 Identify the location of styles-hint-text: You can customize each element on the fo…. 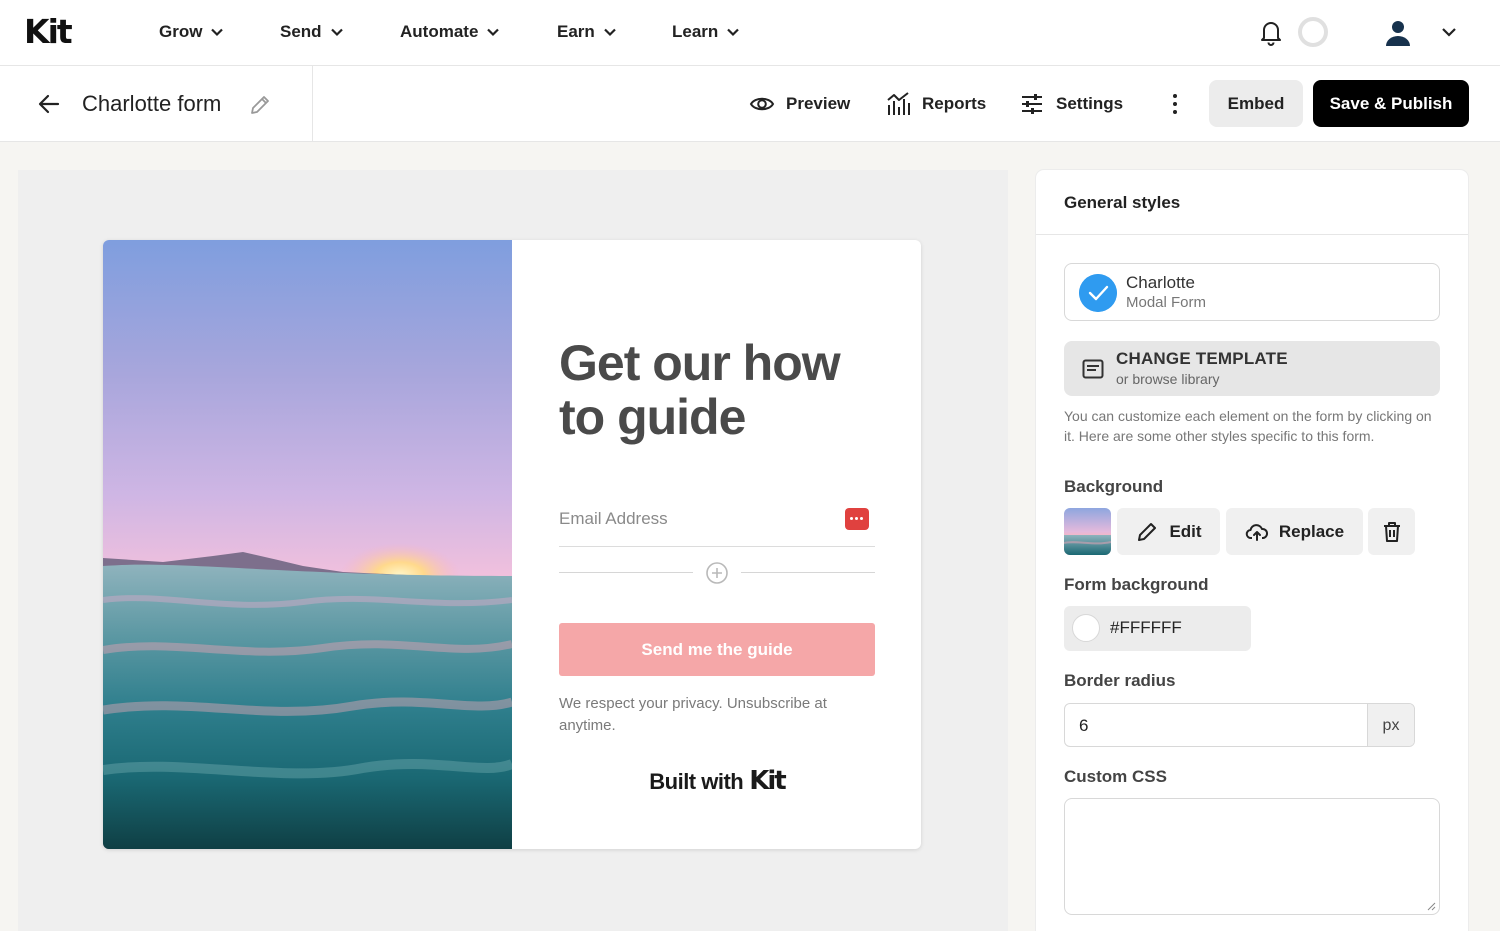
(1248, 426).